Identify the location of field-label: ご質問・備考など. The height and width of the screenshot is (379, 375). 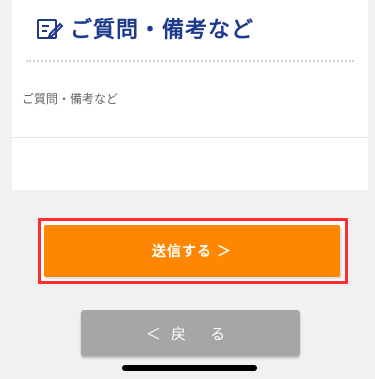
(70, 99).